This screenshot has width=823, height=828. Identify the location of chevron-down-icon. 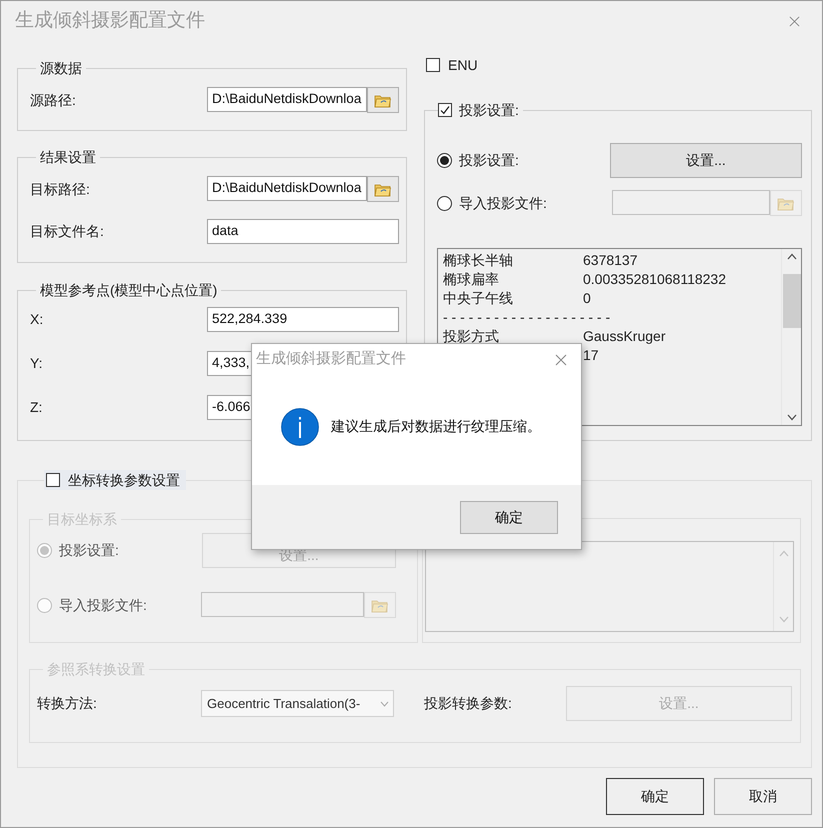
(384, 703).